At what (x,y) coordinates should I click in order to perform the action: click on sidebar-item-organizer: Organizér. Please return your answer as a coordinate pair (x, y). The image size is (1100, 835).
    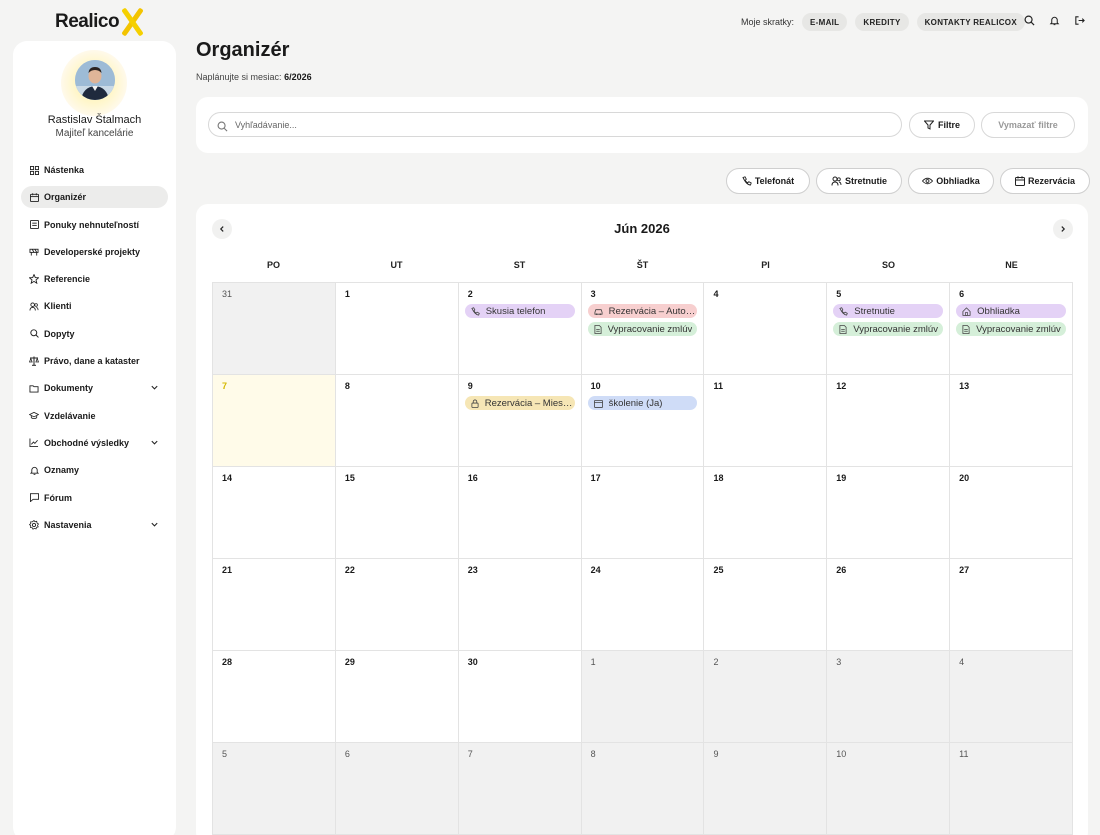
    Looking at the image, I should click on (94, 197).